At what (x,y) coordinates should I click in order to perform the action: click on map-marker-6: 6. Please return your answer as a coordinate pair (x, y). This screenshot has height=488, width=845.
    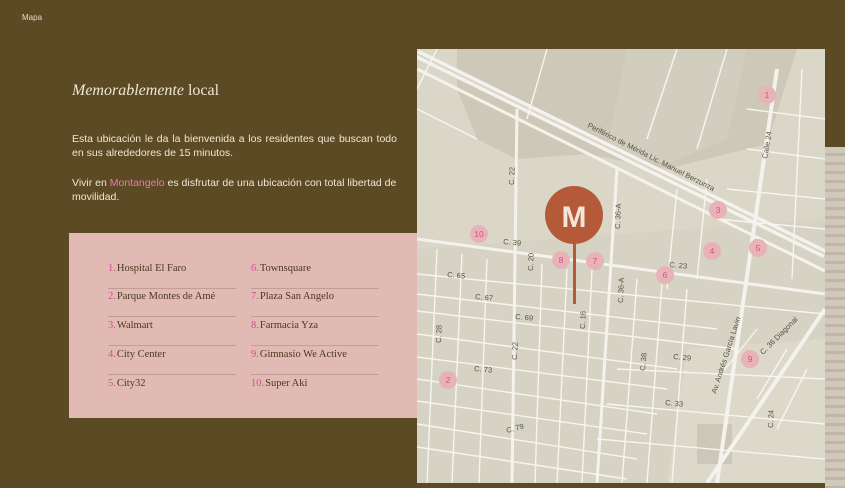
    Looking at the image, I should click on (665, 275).